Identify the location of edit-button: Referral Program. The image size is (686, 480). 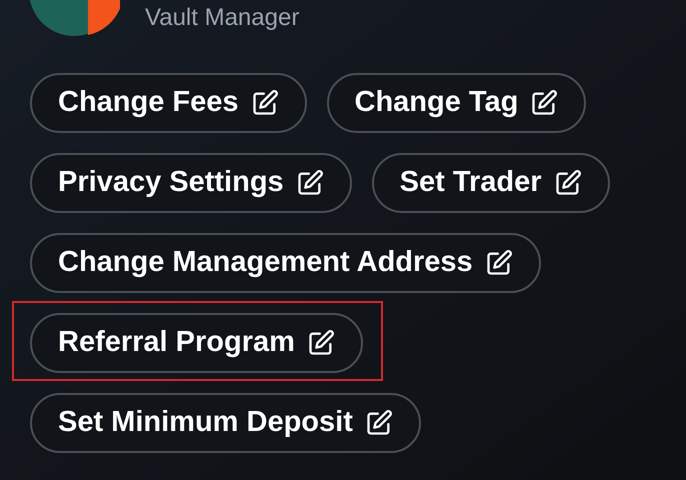
(196, 343).